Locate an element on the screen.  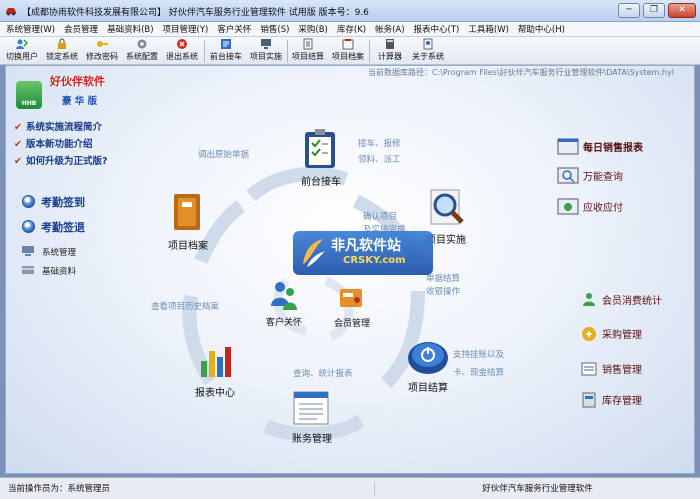
system-config-label: 系统配置 is located at coordinates (142, 56).